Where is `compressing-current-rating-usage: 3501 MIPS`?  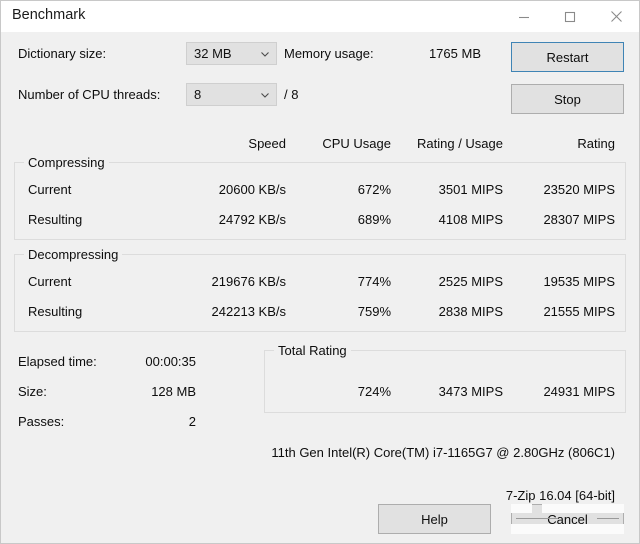
compressing-current-rating-usage: 3501 MIPS is located at coordinates (470, 189).